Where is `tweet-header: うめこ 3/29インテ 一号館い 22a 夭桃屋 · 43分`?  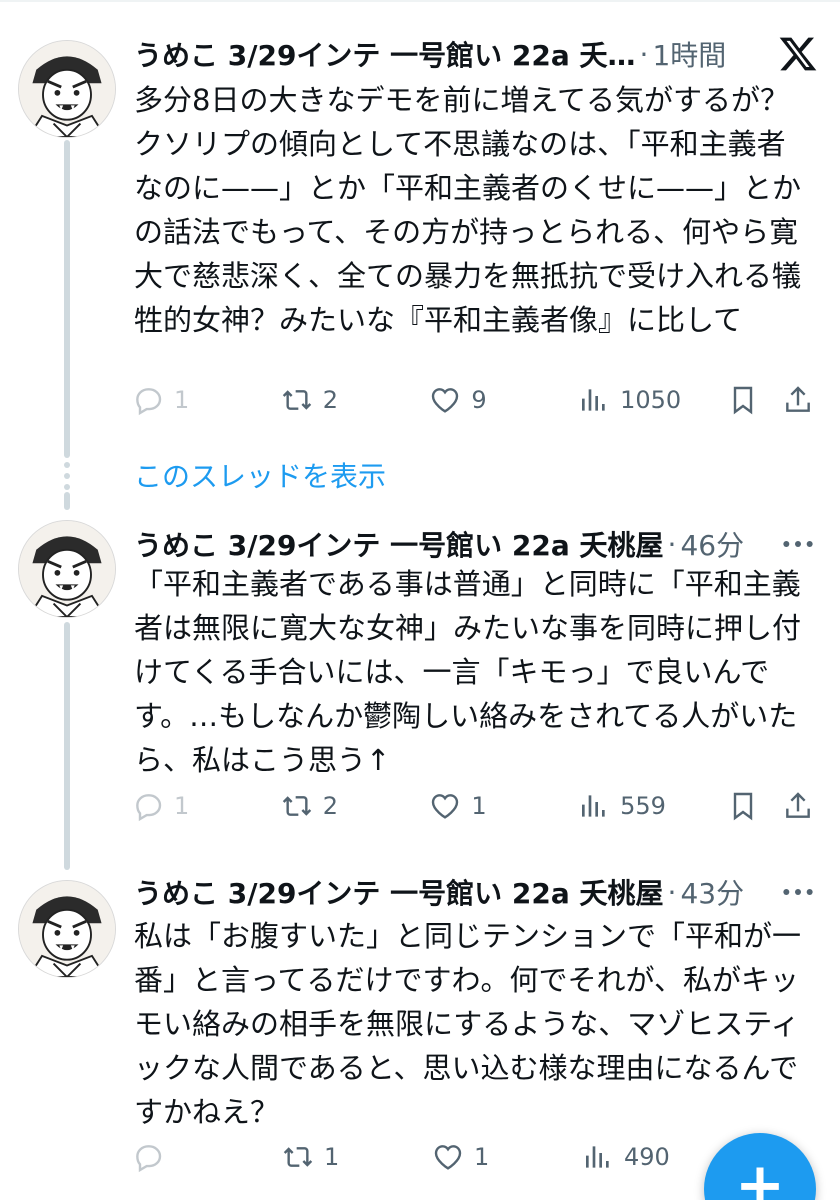
tweet-header: うめこ 3/29インテ 一号館い 22a 夭桃屋 · 43分 is located at coordinates (452, 892).